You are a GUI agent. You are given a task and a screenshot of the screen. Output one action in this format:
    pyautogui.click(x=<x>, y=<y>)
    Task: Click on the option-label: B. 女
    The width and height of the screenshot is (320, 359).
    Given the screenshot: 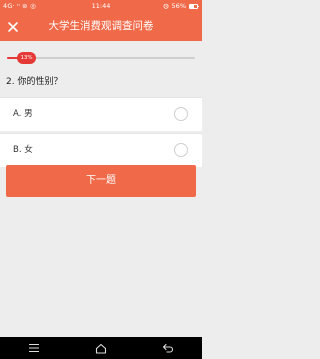 What is the action you would take?
    pyautogui.click(x=23, y=150)
    